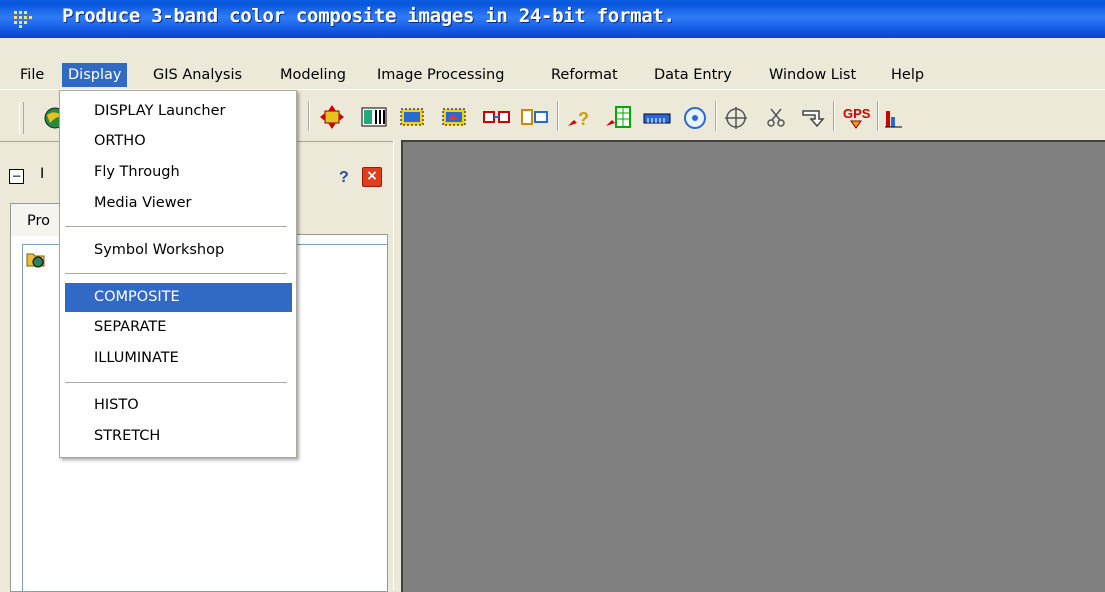 This screenshot has width=1105, height=592. I want to click on menu-item-illuminate: ILLUMINATE, so click(178, 358).